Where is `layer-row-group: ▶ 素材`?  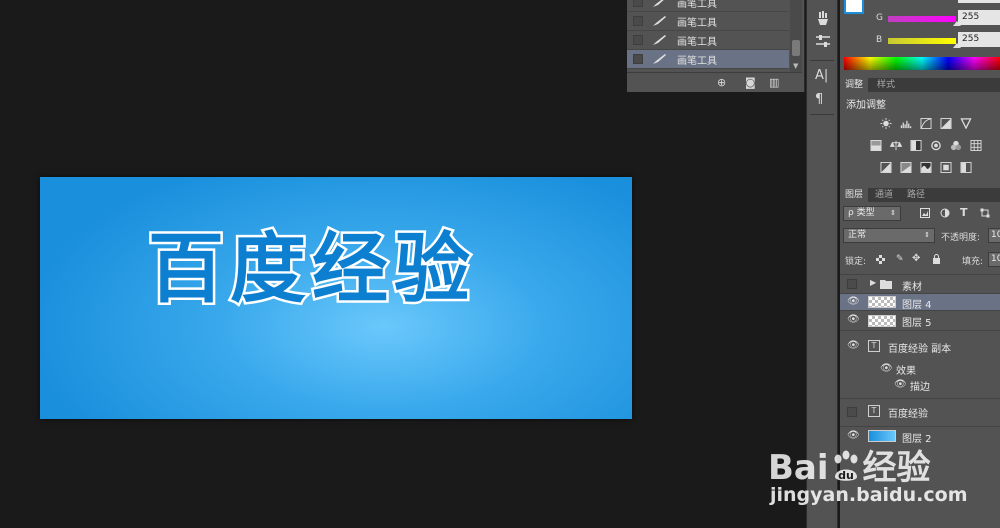
layer-row-group: ▶ 素材 is located at coordinates (920, 283).